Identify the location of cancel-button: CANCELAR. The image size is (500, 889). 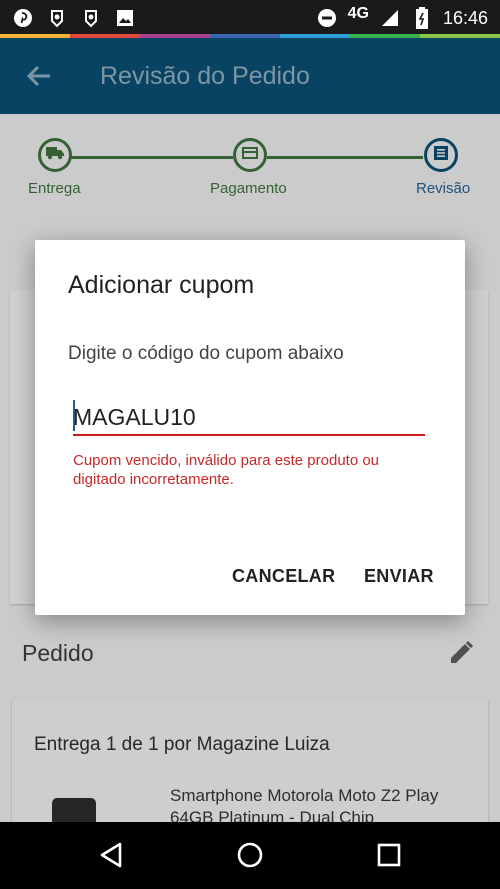
(283, 576).